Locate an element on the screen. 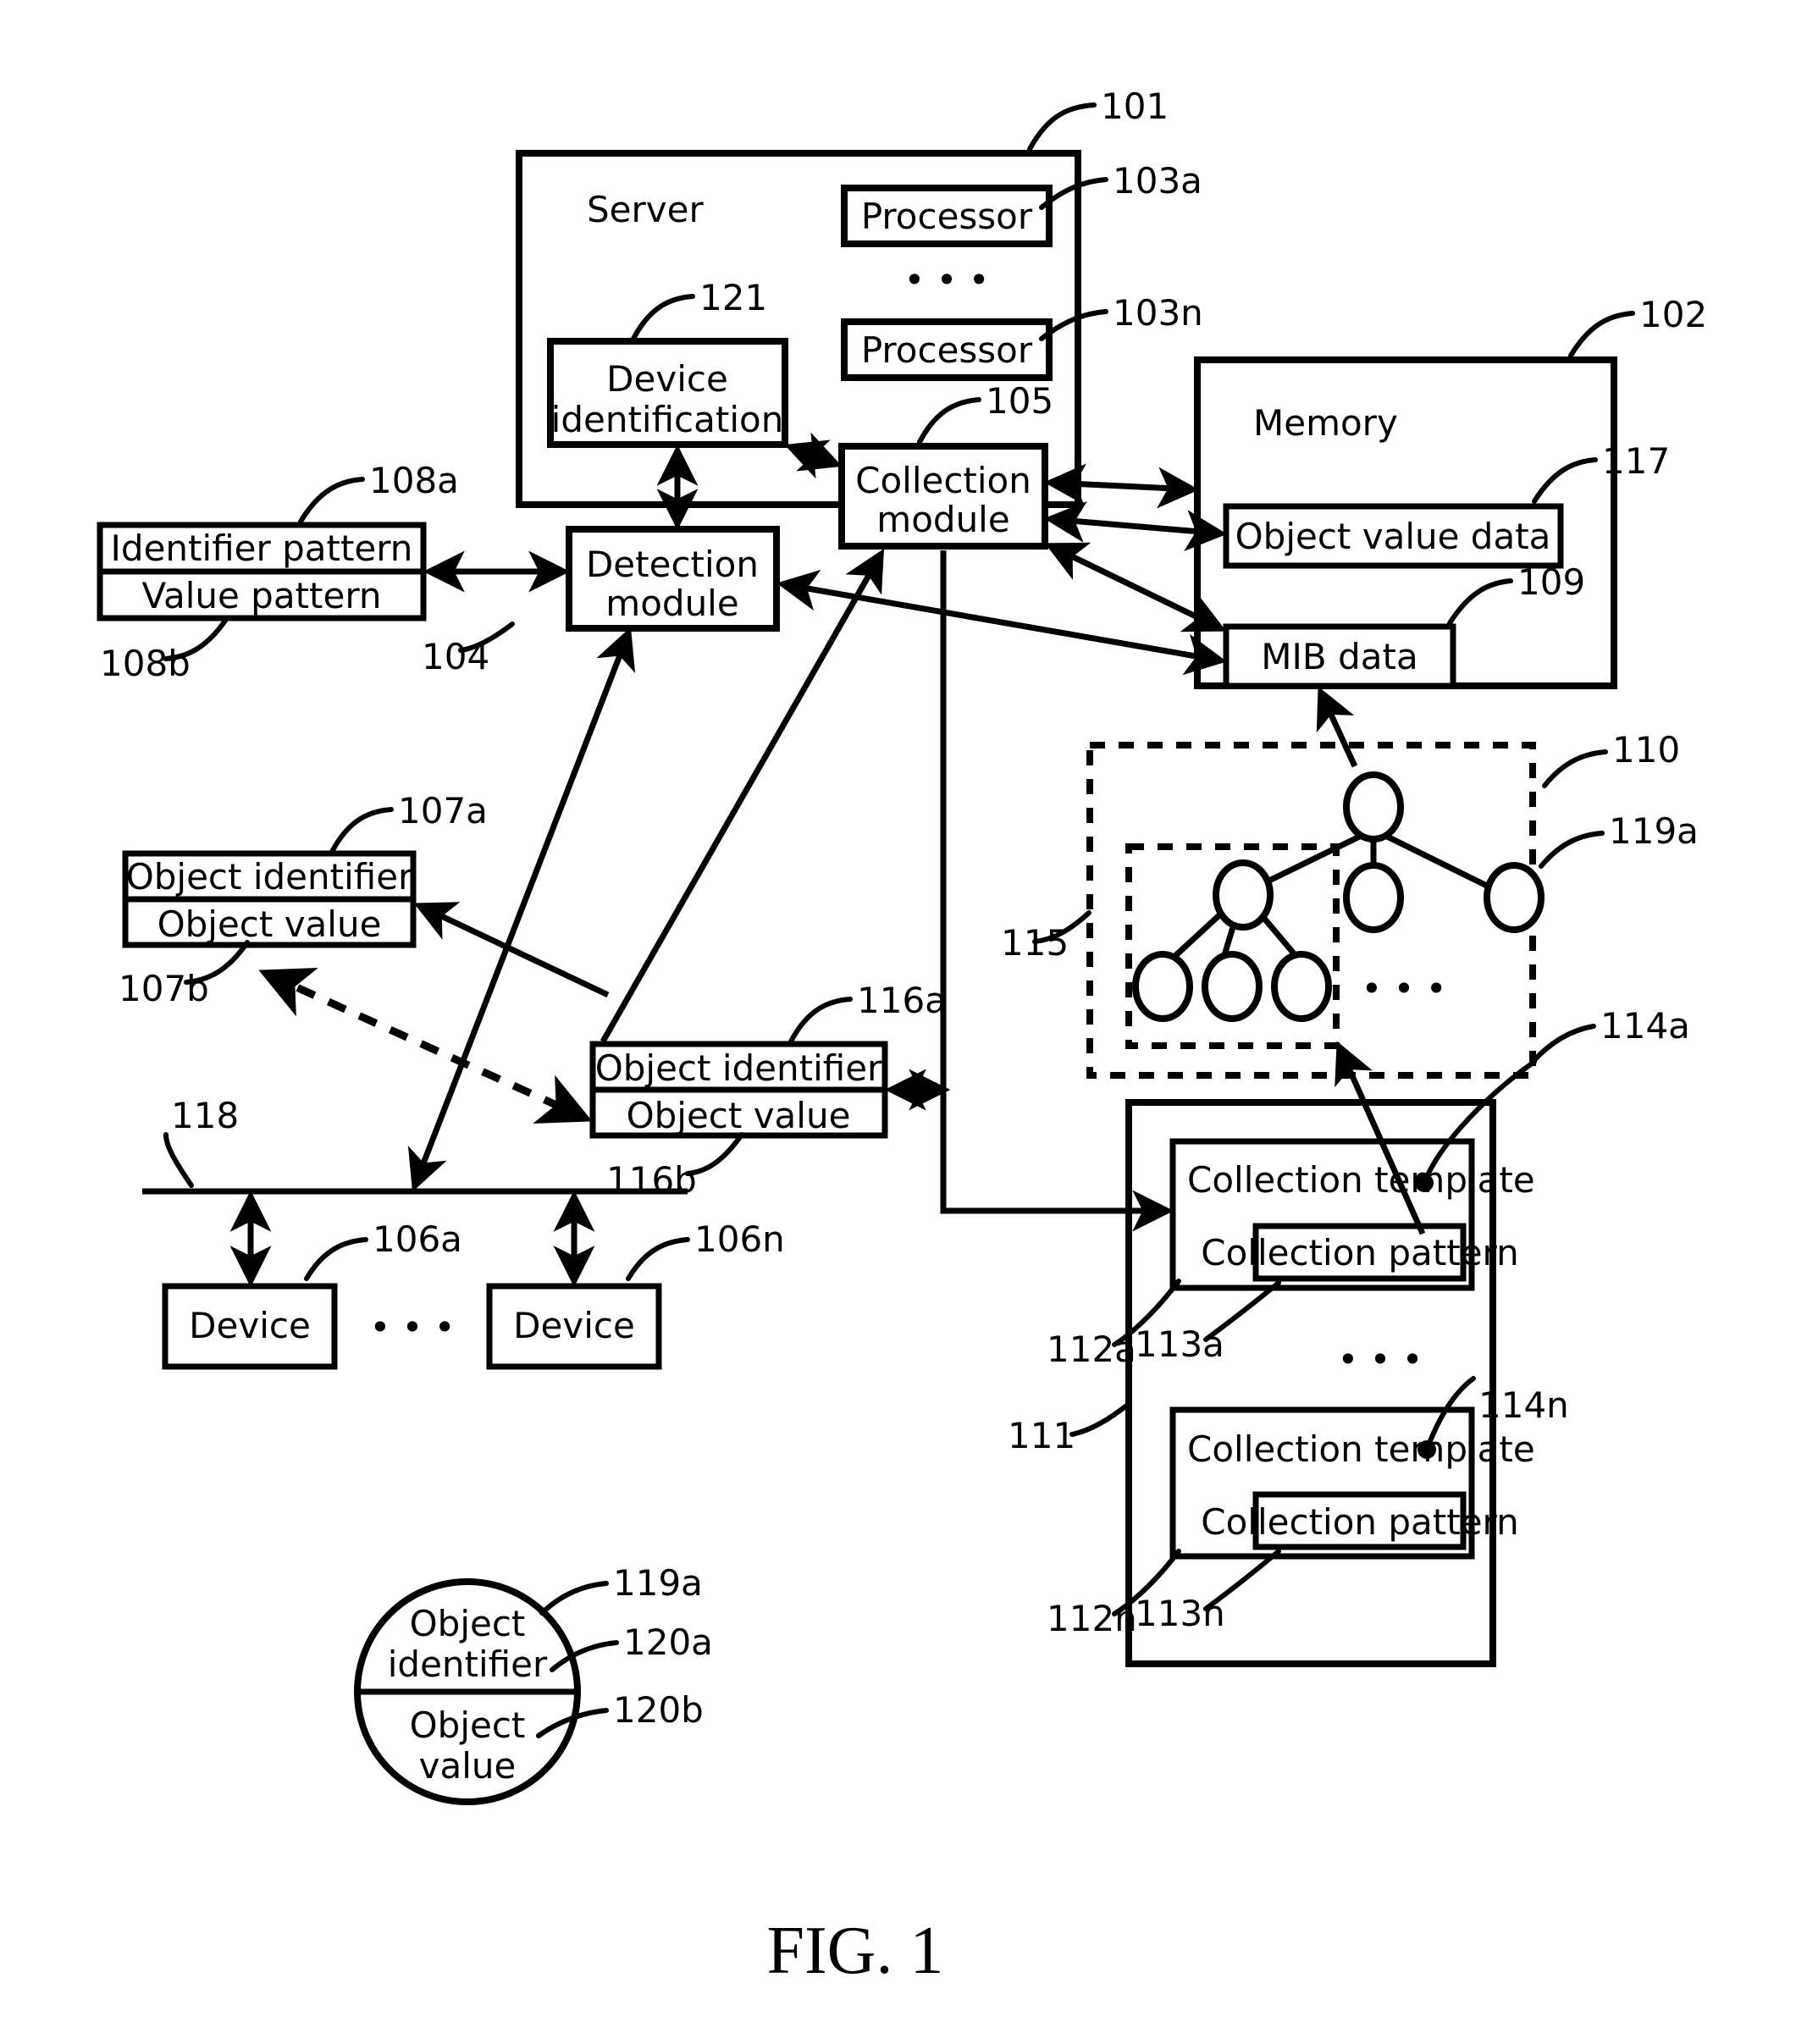  device-label-1: Device is located at coordinates (250, 1325).